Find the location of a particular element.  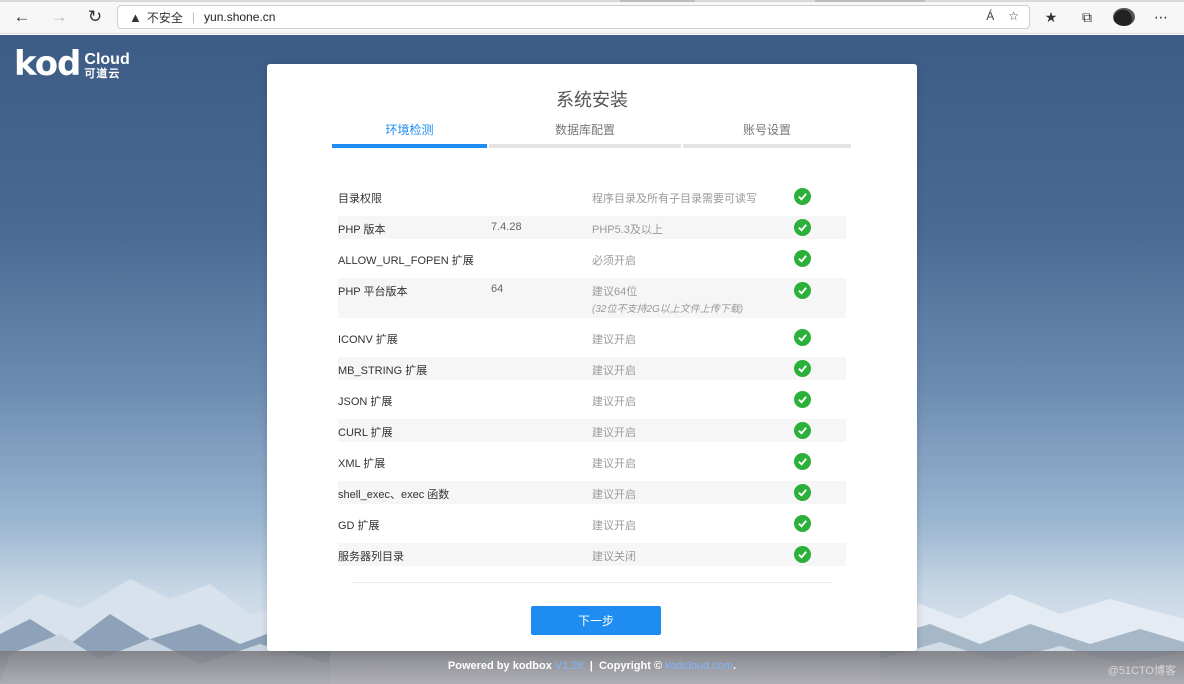

forward-arrow-icon: → is located at coordinates (59, 17).